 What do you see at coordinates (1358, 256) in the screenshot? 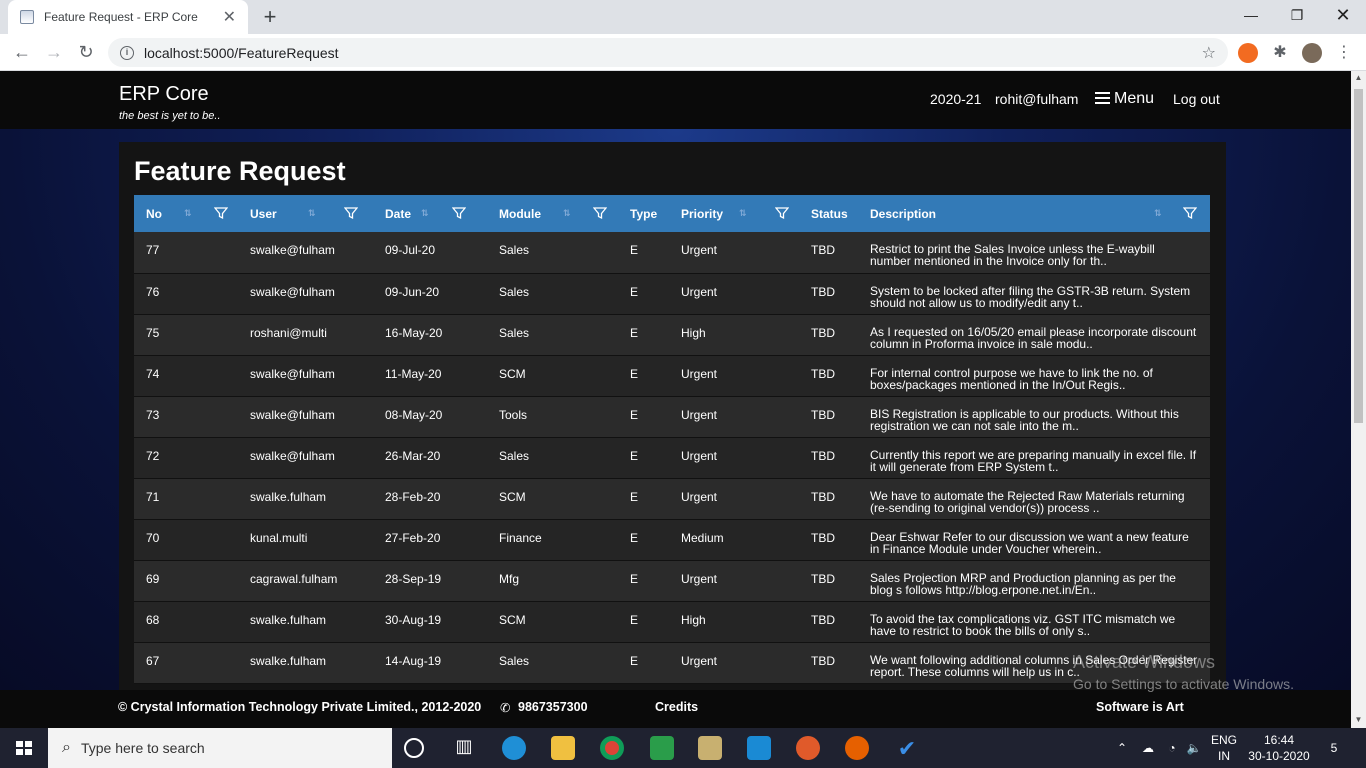
I see `scrollbar-thumb` at bounding box center [1358, 256].